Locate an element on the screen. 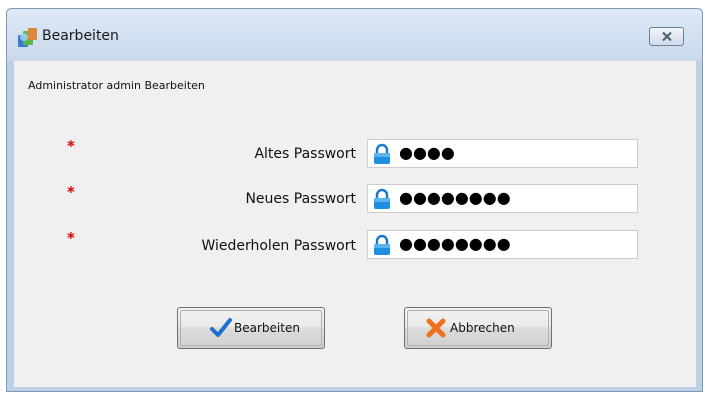 This screenshot has width=705, height=394. repeat-password-field: ●●●●●●●● is located at coordinates (502, 244).